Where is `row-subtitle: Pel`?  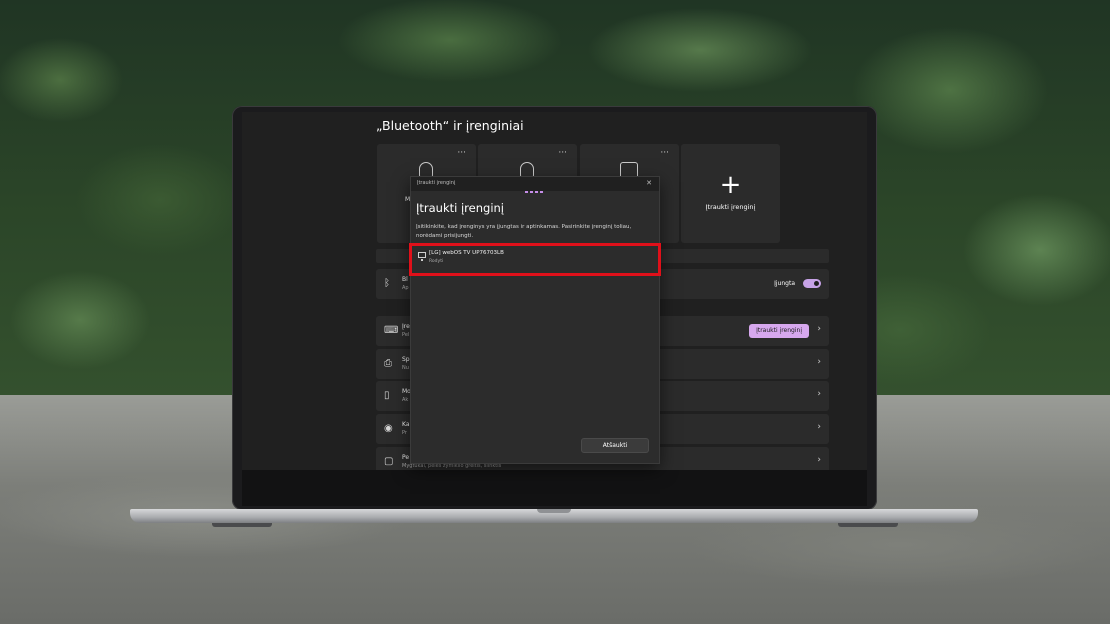
row-subtitle: Pel is located at coordinates (406, 335).